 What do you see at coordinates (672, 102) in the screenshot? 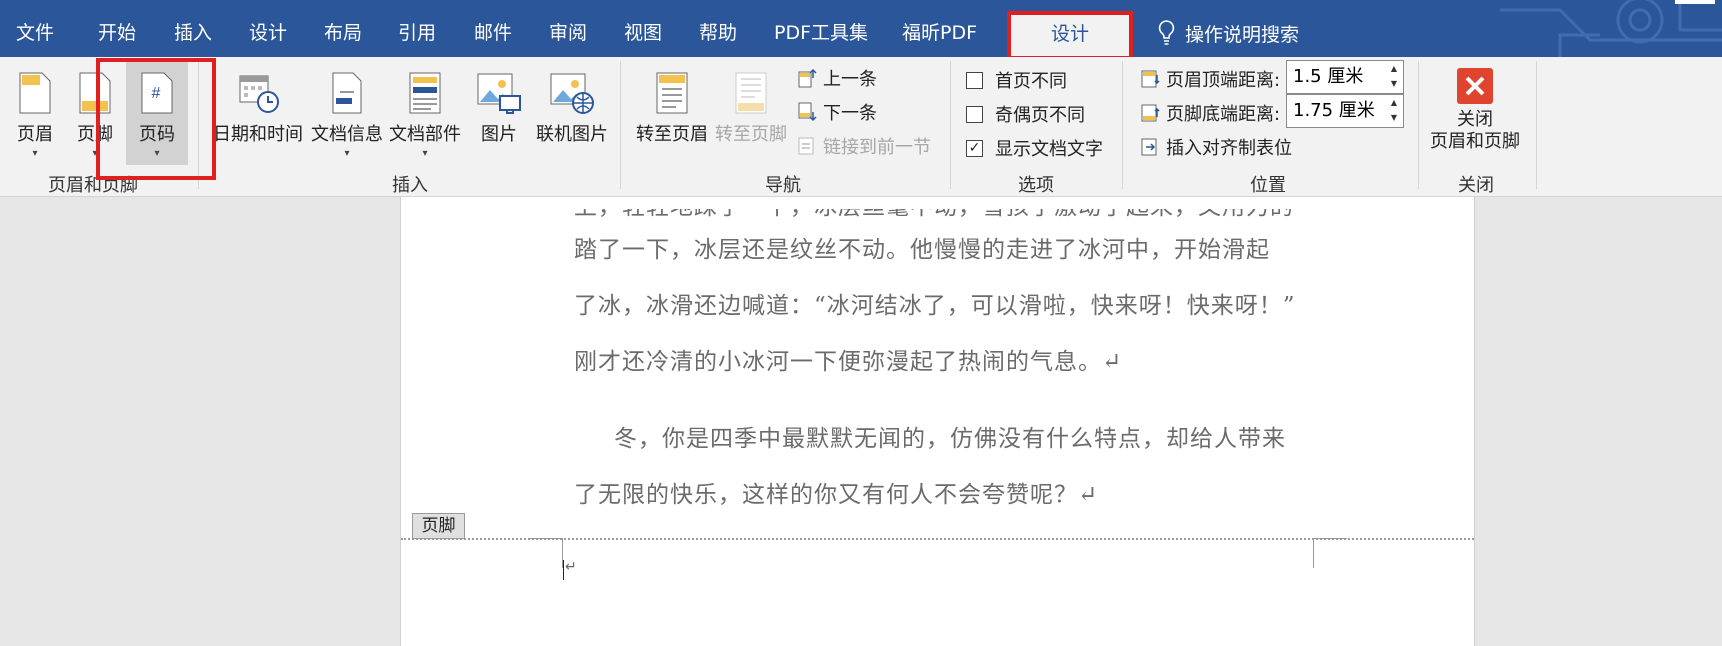
I see `go-to-header-button: 转至页眉` at bounding box center [672, 102].